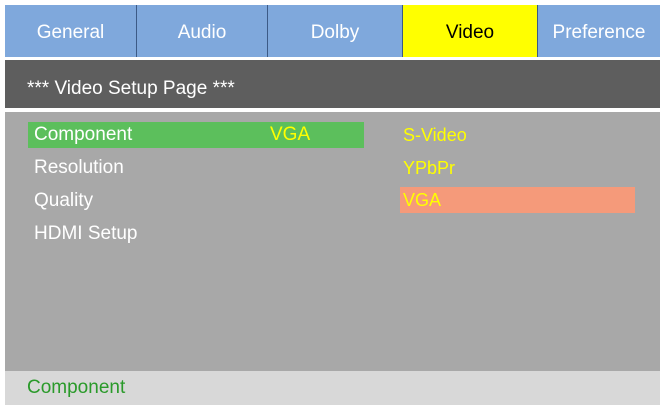 This screenshot has width=665, height=405. Describe the element at coordinates (517, 200) in the screenshot. I see `option-vga: VGA` at that location.